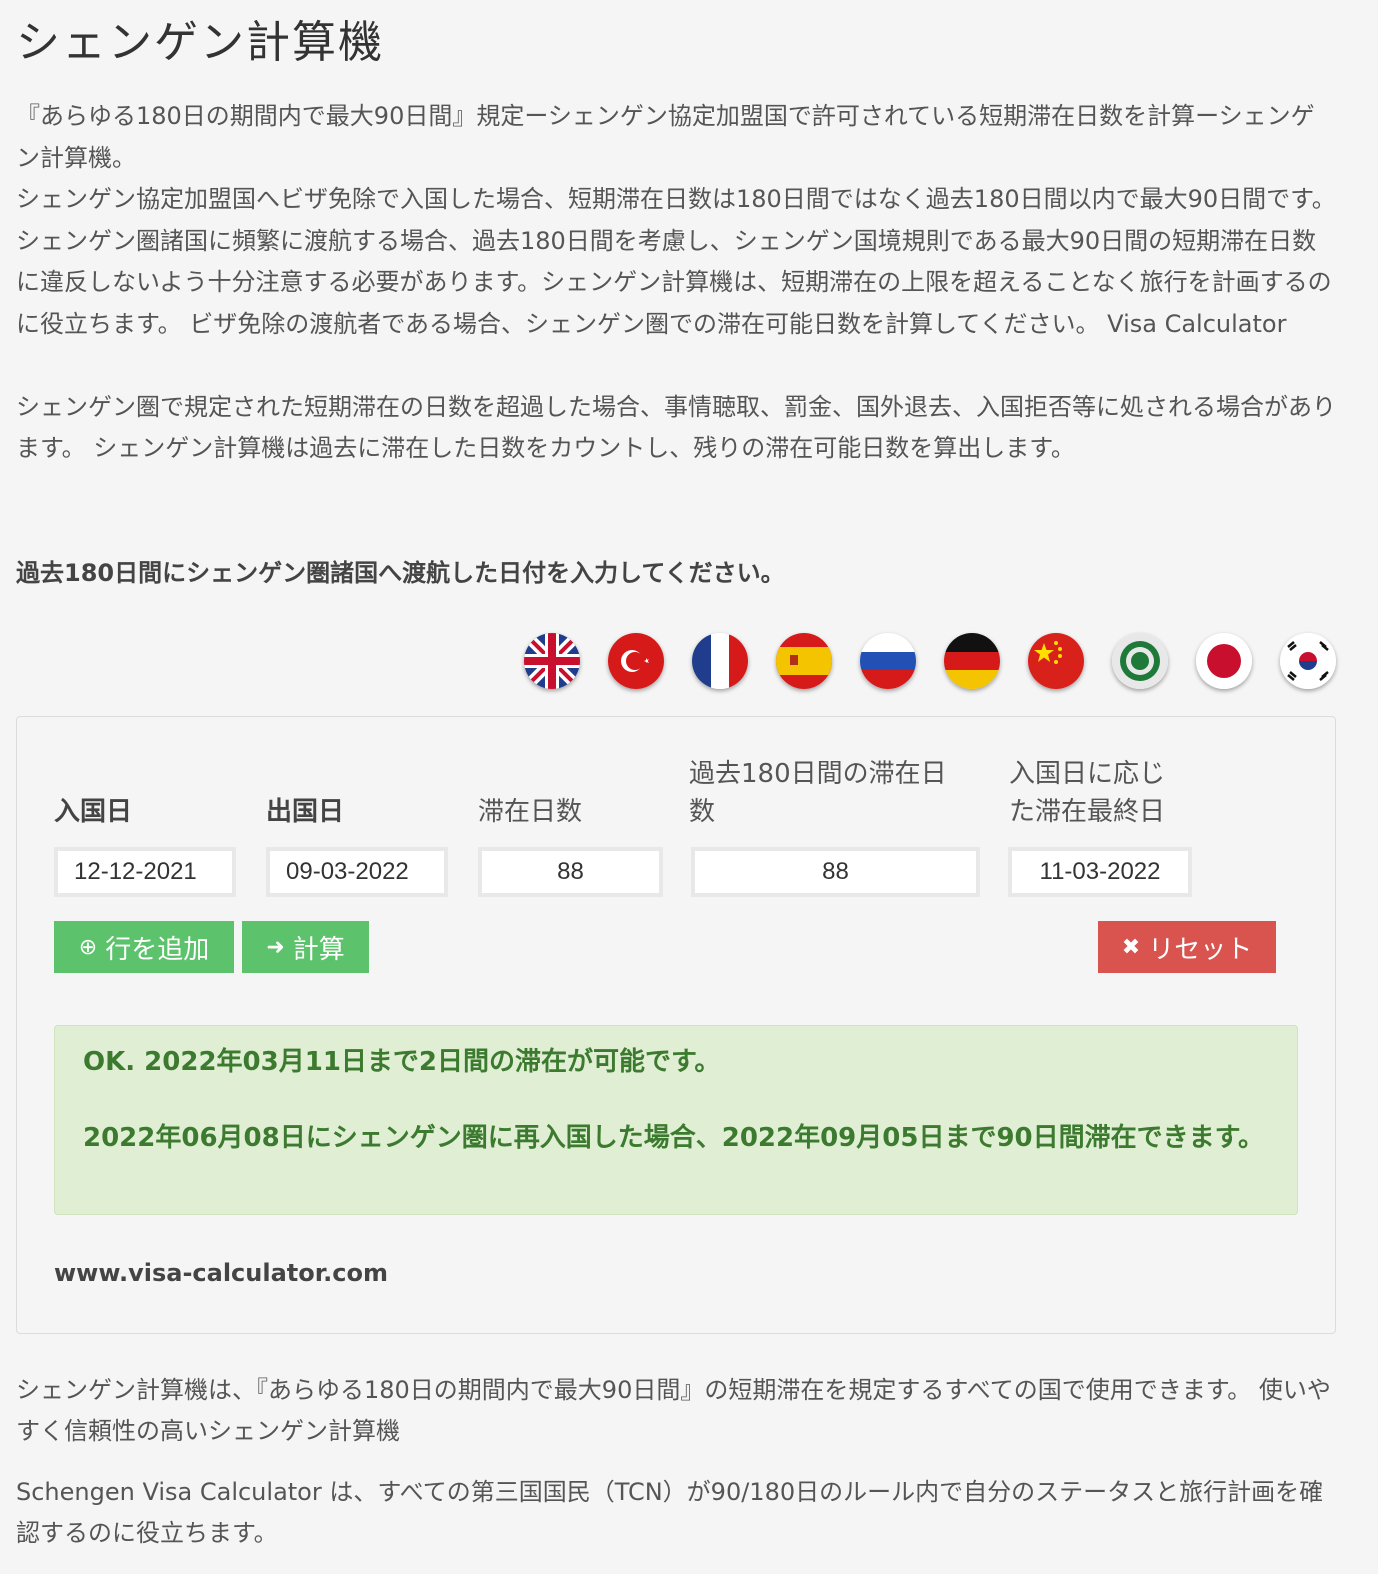 The image size is (1378, 1574). What do you see at coordinates (402, 1062) in the screenshot?
I see `result-line-1: OK. 2022年03月11日まで2日間の滞在が可能です。` at bounding box center [402, 1062].